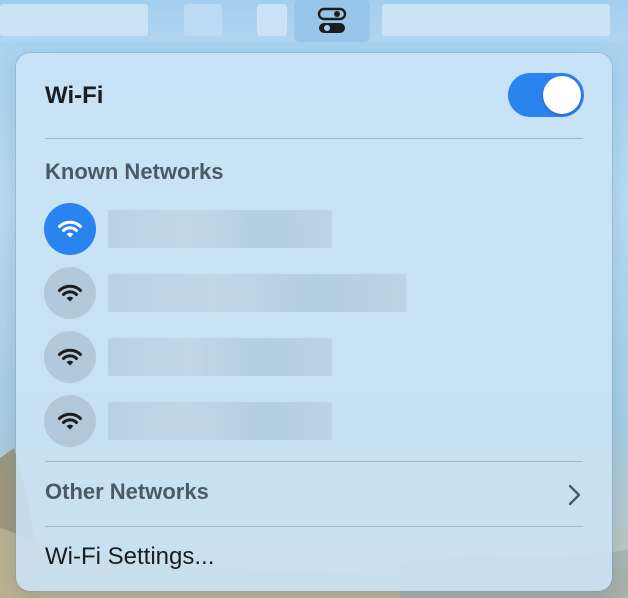  Describe the element at coordinates (74, 95) in the screenshot. I see `wifi-title: Wi-Fi` at that location.